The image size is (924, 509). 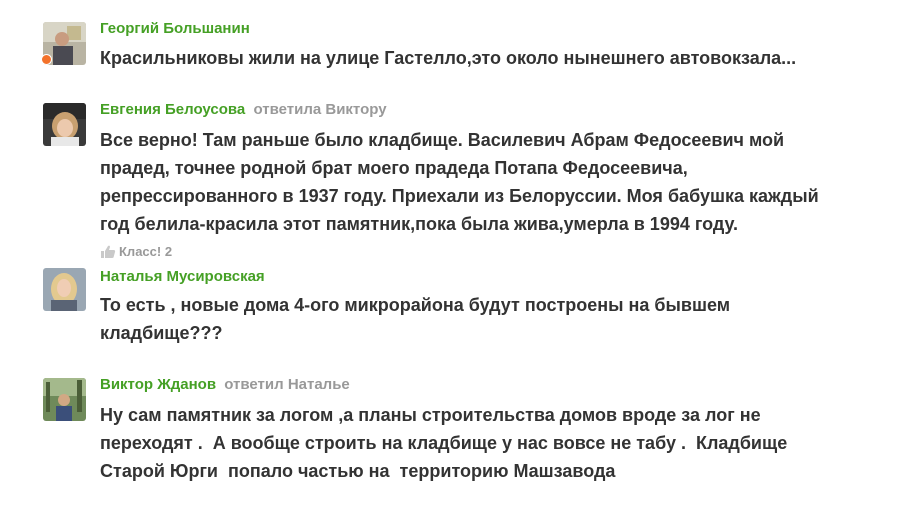 I want to click on online-status-dot, so click(x=46, y=59).